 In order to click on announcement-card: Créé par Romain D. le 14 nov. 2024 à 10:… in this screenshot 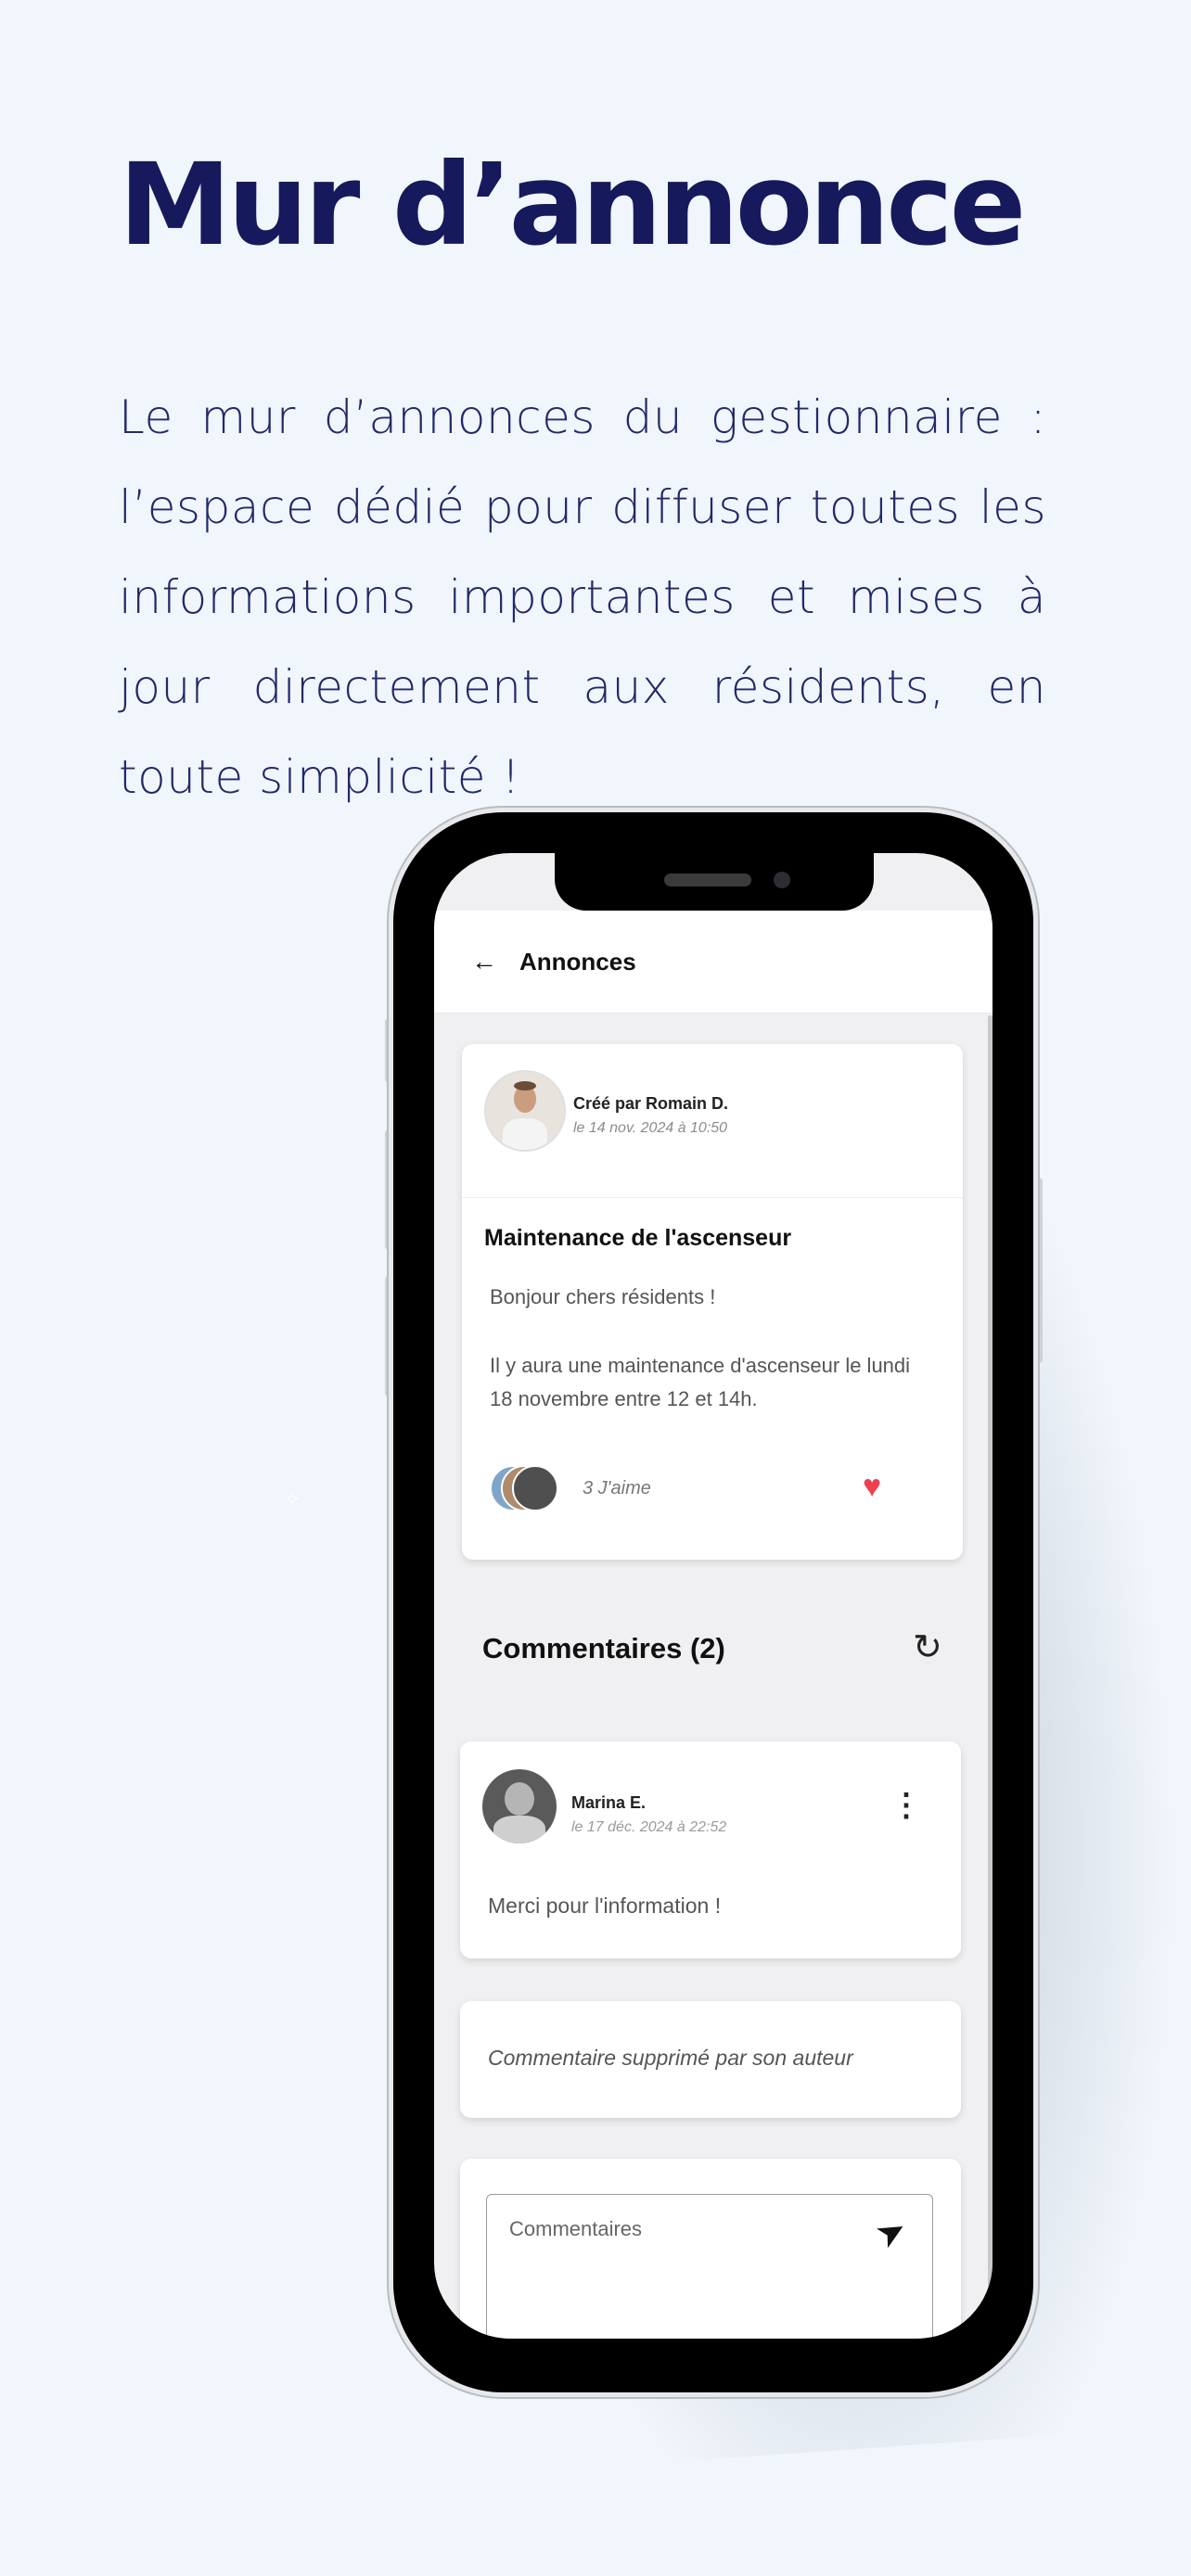, I will do `click(712, 1302)`.